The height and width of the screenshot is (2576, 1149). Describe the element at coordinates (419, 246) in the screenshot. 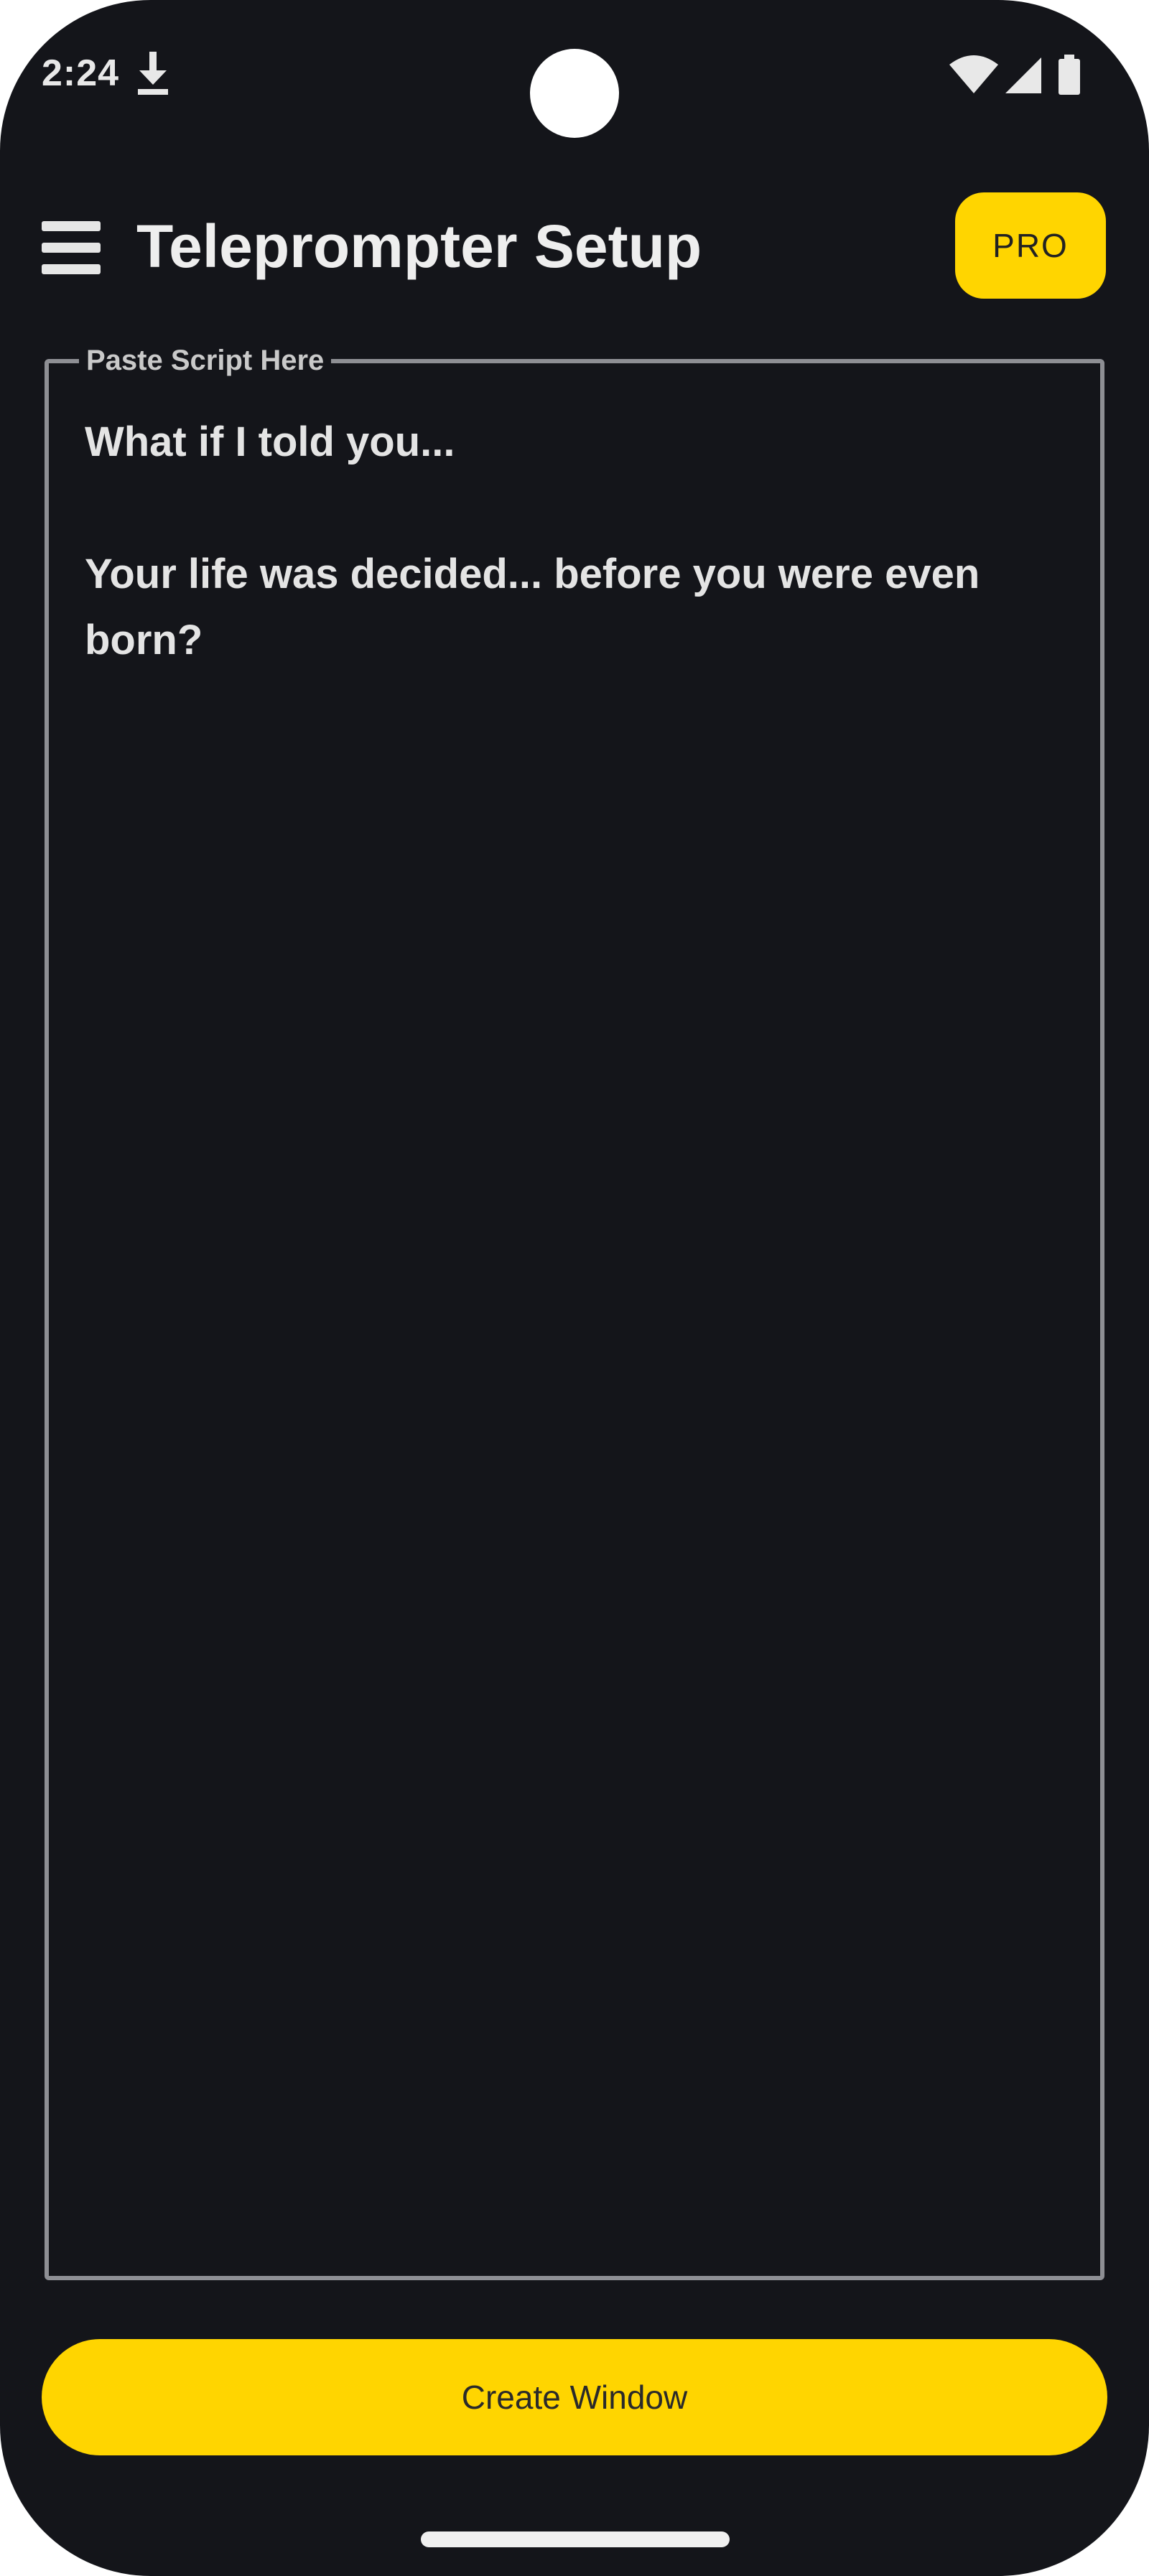

I see `page-title: Teleprompter Setup` at that location.